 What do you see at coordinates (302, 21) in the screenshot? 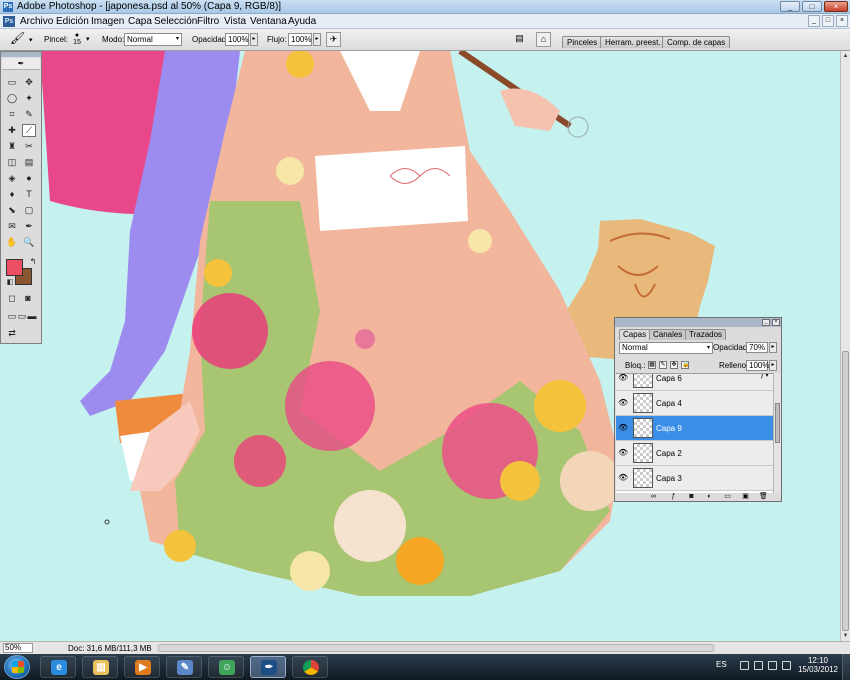
I see `menu-ayuda: Ayuda` at bounding box center [302, 21].